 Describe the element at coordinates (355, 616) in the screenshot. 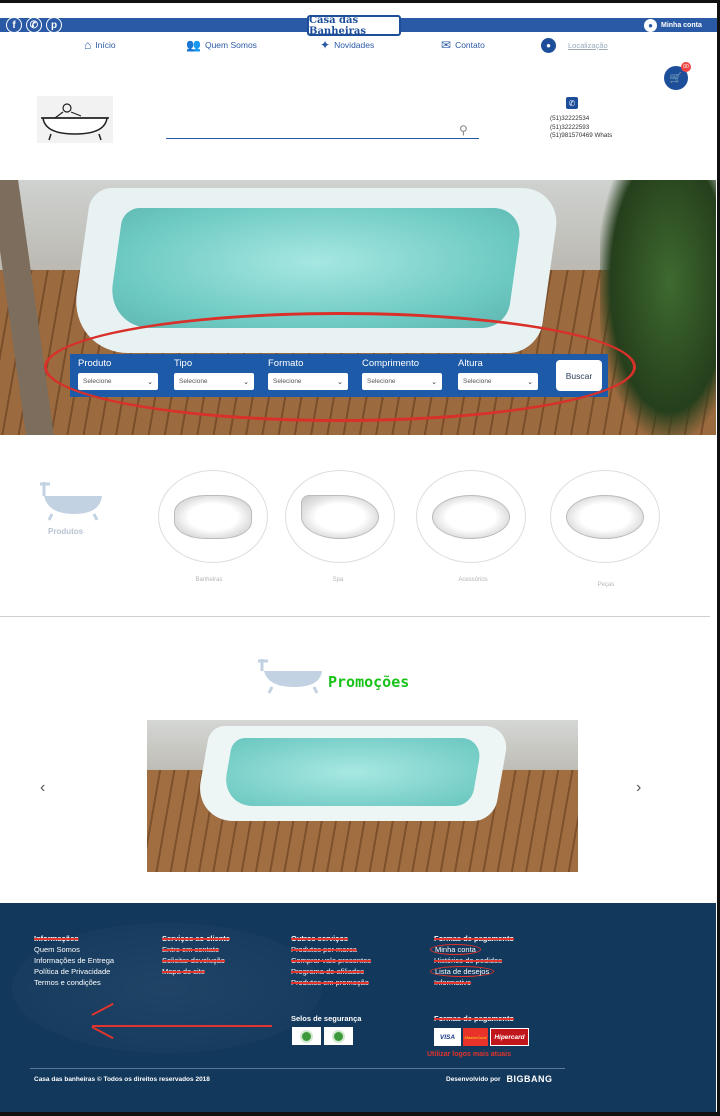

I see `section-divider` at that location.